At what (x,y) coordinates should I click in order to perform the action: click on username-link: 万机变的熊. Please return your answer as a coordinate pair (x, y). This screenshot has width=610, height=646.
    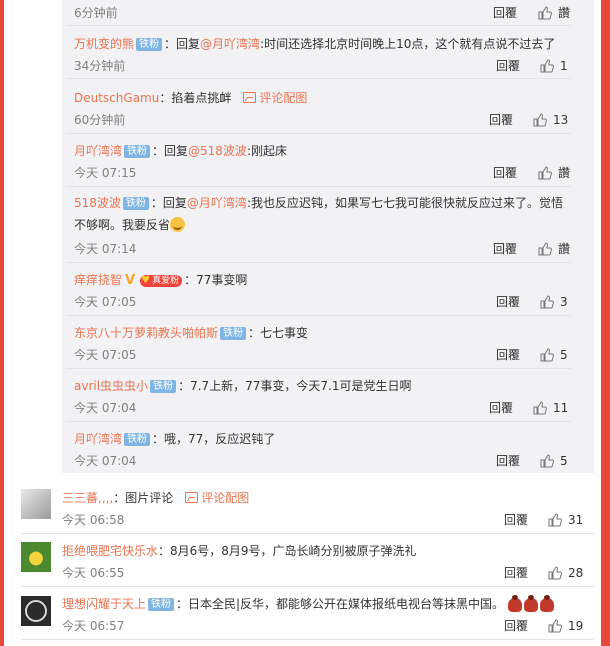
    Looking at the image, I should click on (104, 44).